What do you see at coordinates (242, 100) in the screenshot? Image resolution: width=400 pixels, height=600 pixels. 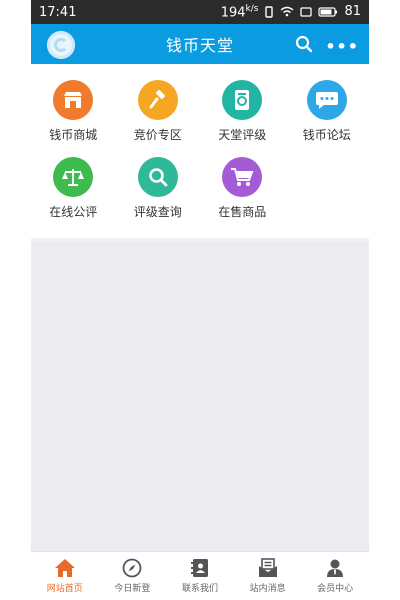 I see `grading-icon` at bounding box center [242, 100].